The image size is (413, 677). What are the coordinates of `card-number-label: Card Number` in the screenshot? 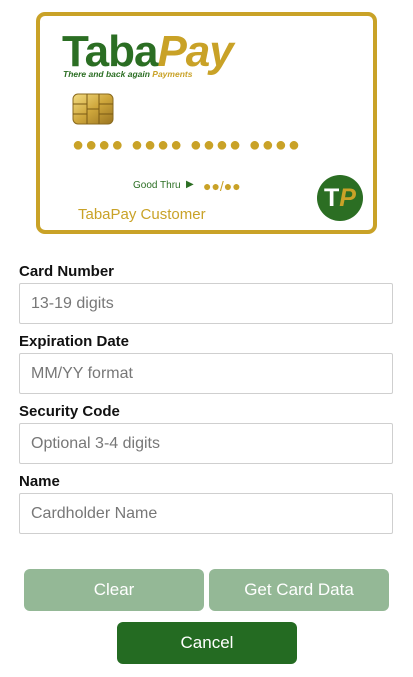 It's located at (67, 271).